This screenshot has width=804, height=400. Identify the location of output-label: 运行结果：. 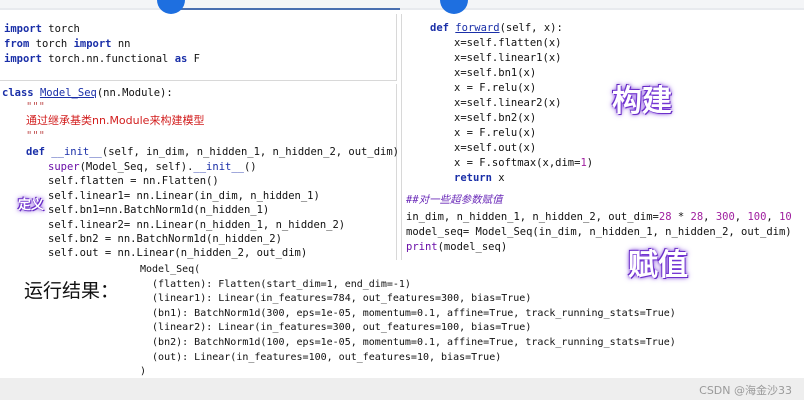
(72, 291).